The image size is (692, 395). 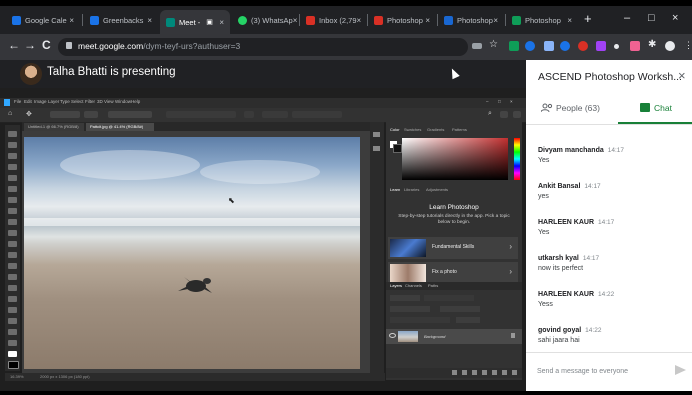 I want to click on new-layer-icon, so click(x=504, y=372).